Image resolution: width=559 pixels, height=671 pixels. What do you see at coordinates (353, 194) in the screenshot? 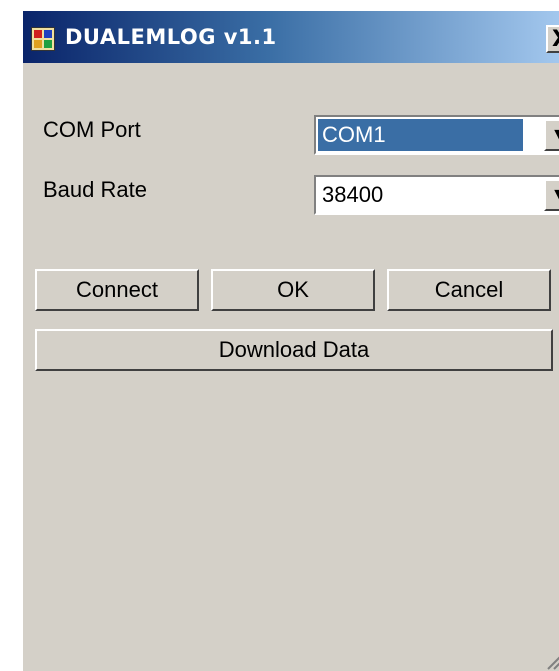
I see `baud-rate-value: 38400` at bounding box center [353, 194].